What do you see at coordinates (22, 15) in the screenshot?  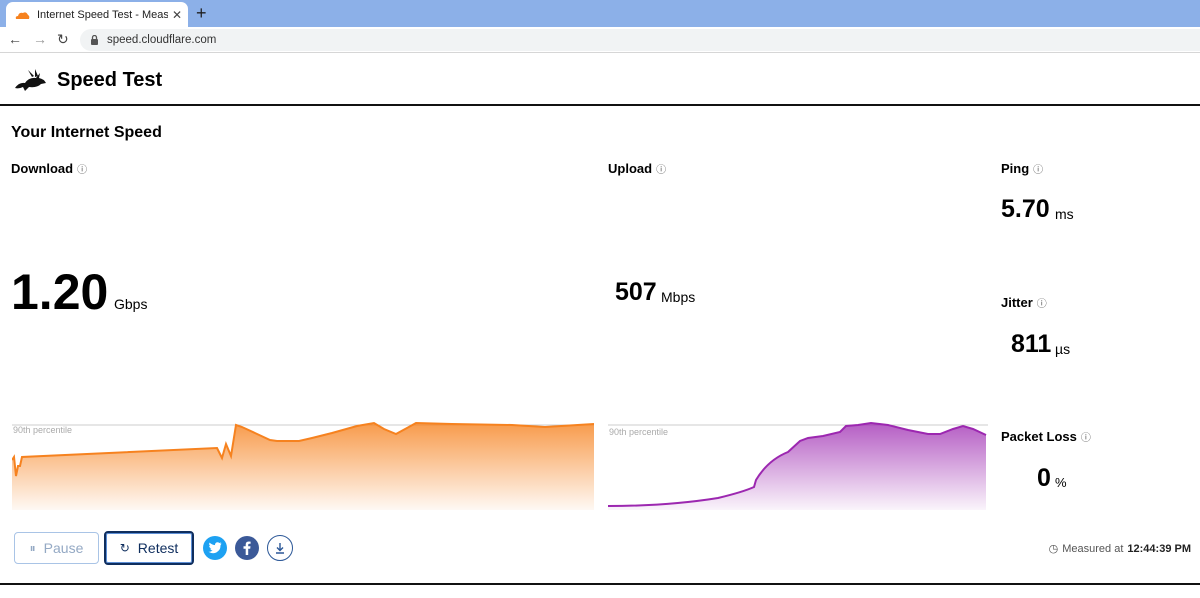 I see `cloudflare-icon` at bounding box center [22, 15].